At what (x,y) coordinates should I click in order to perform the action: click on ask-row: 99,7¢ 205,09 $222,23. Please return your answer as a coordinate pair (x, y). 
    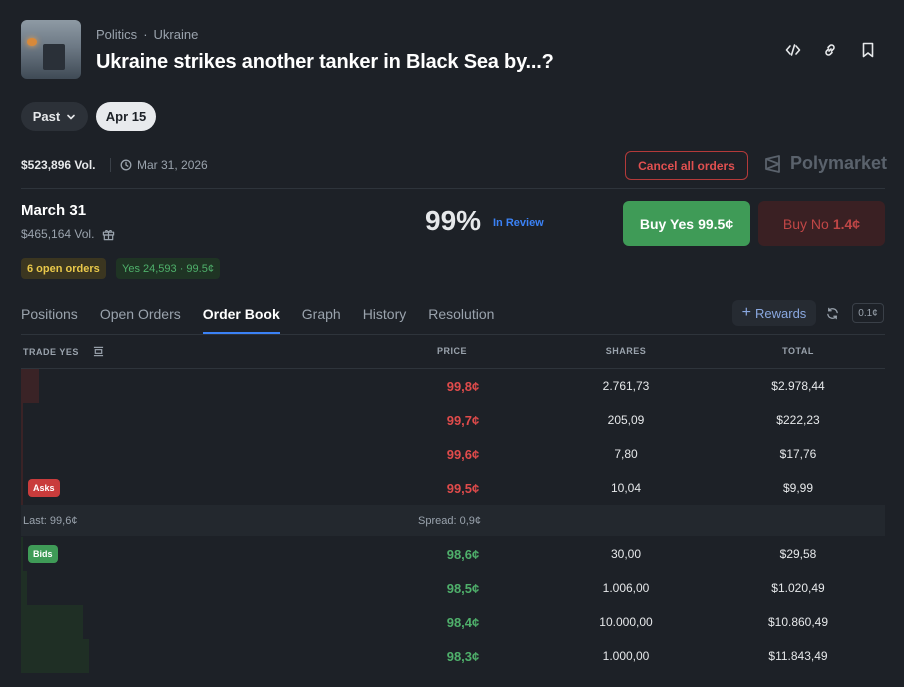
    Looking at the image, I should click on (453, 420).